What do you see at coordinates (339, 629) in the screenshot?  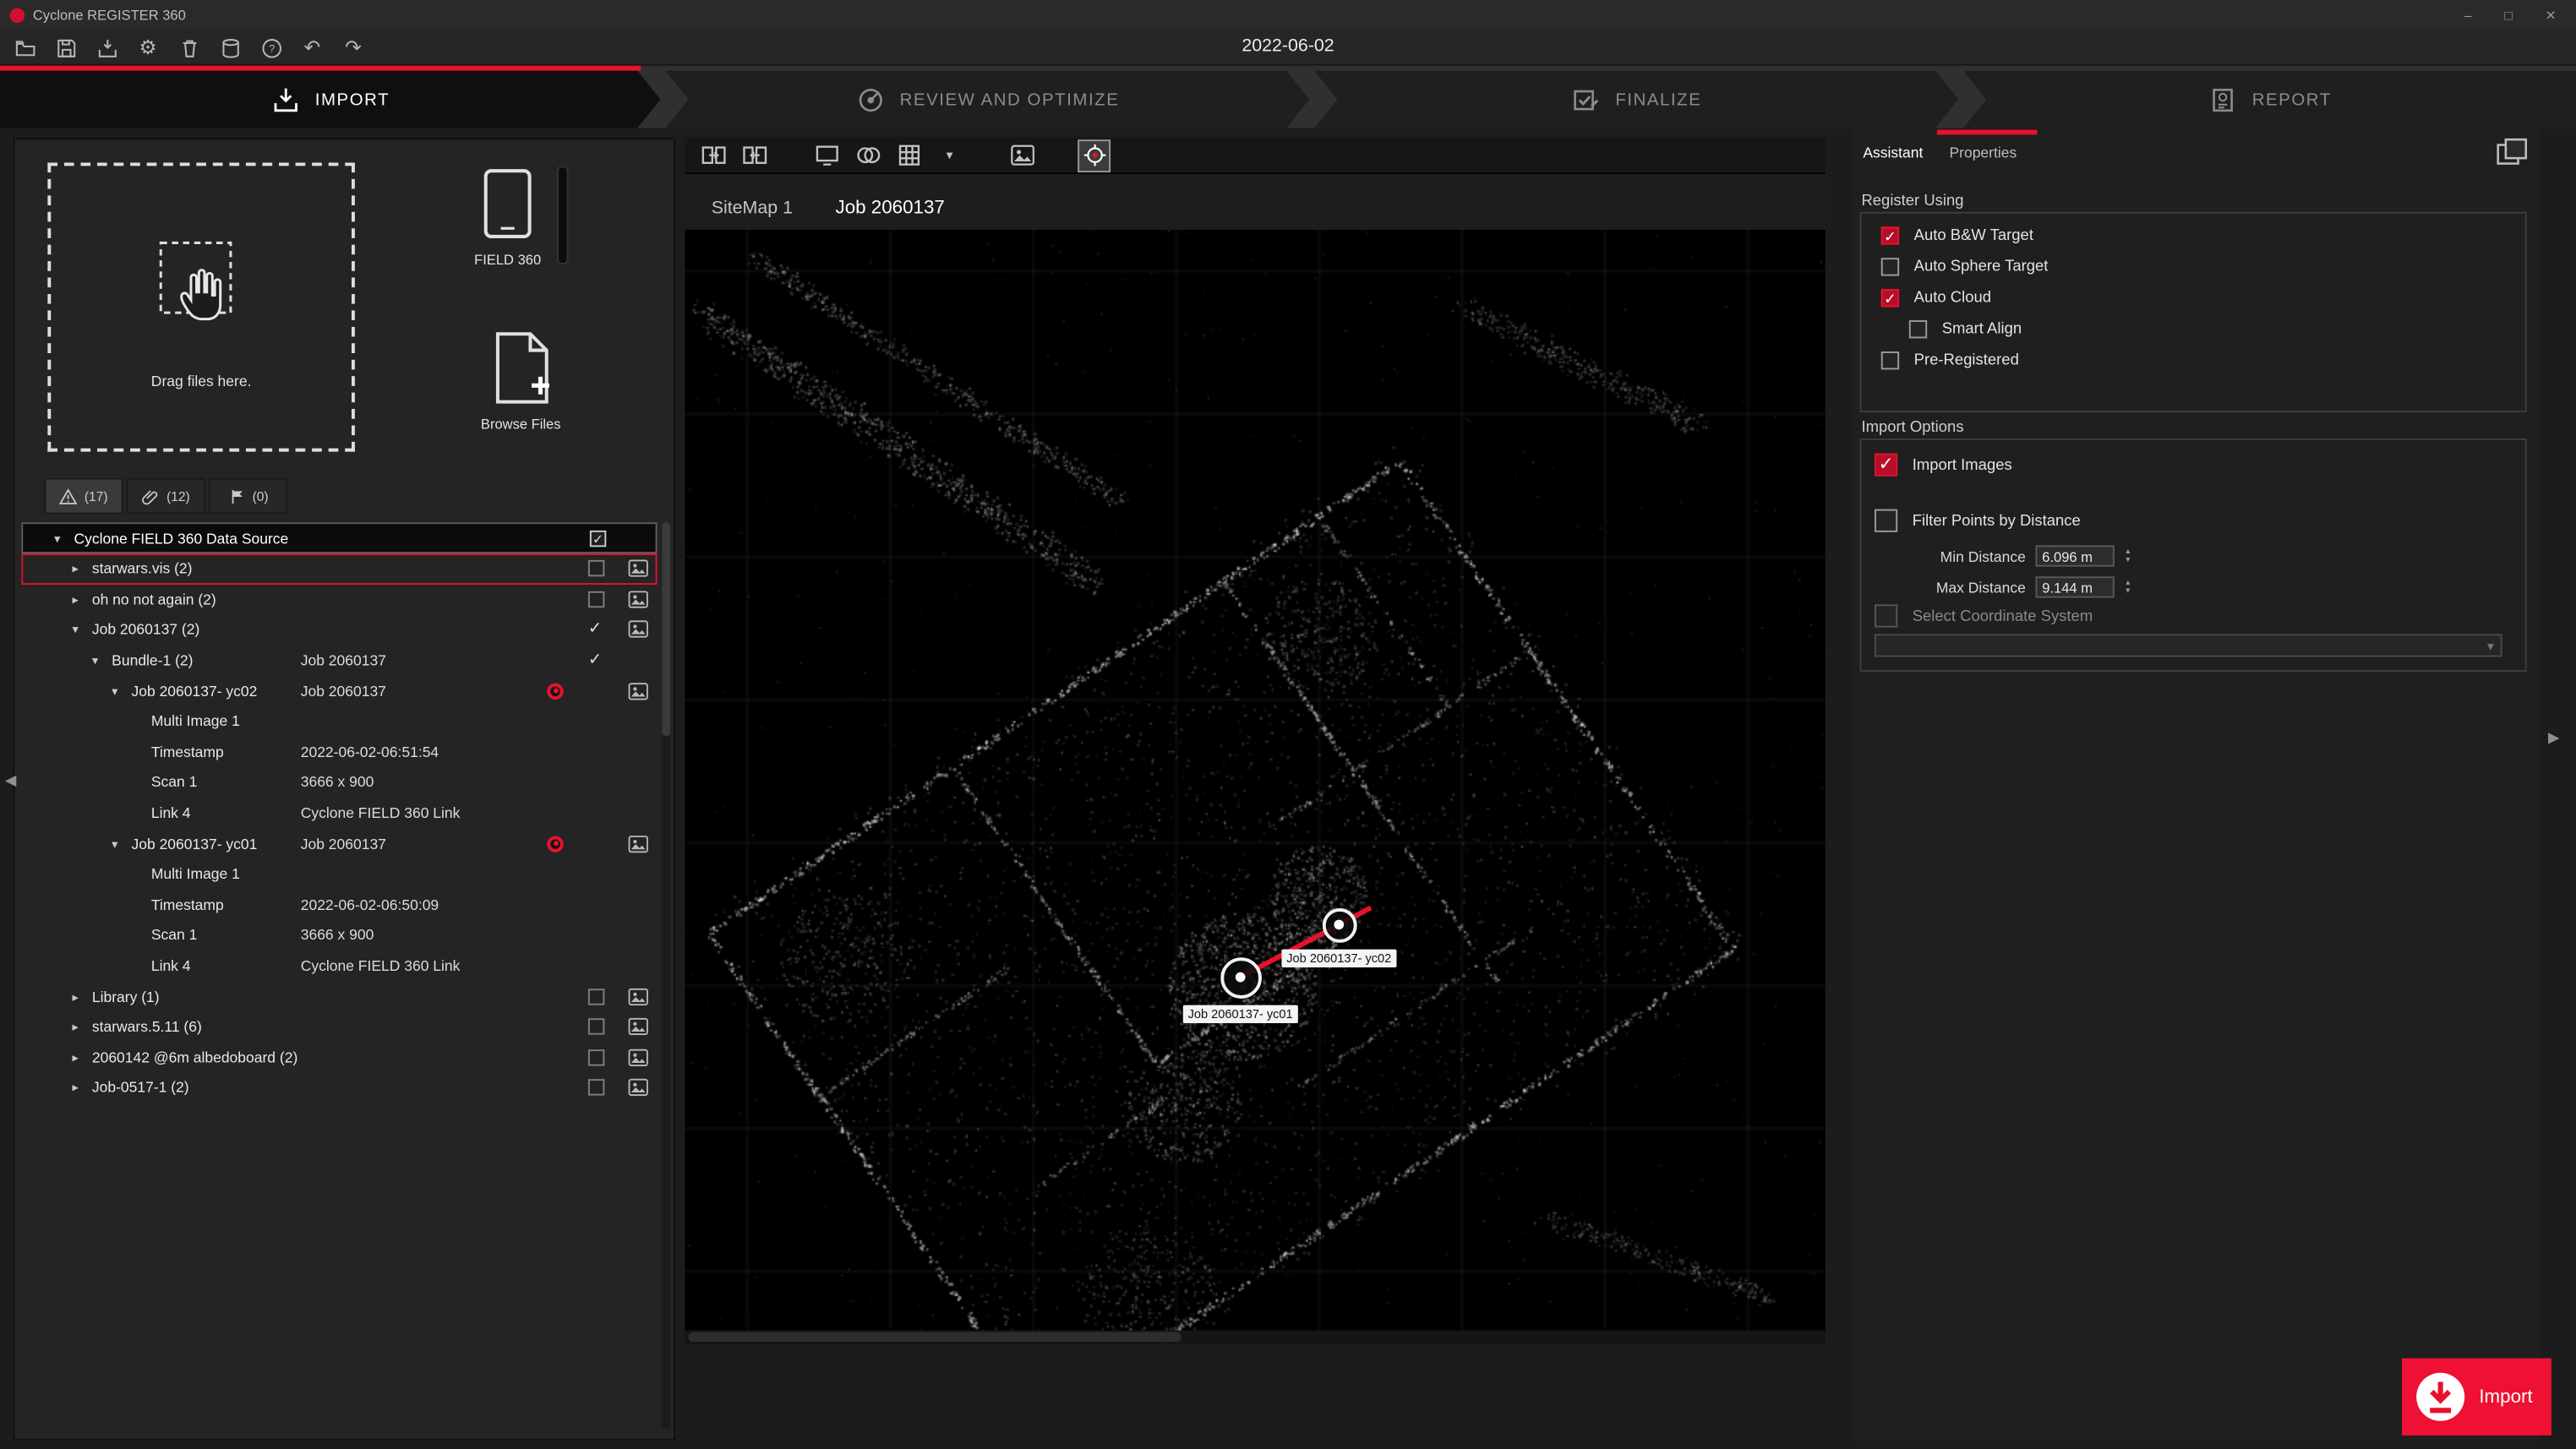 I see `tree-row: ▾ Job 2060137 (2) ✓` at bounding box center [339, 629].